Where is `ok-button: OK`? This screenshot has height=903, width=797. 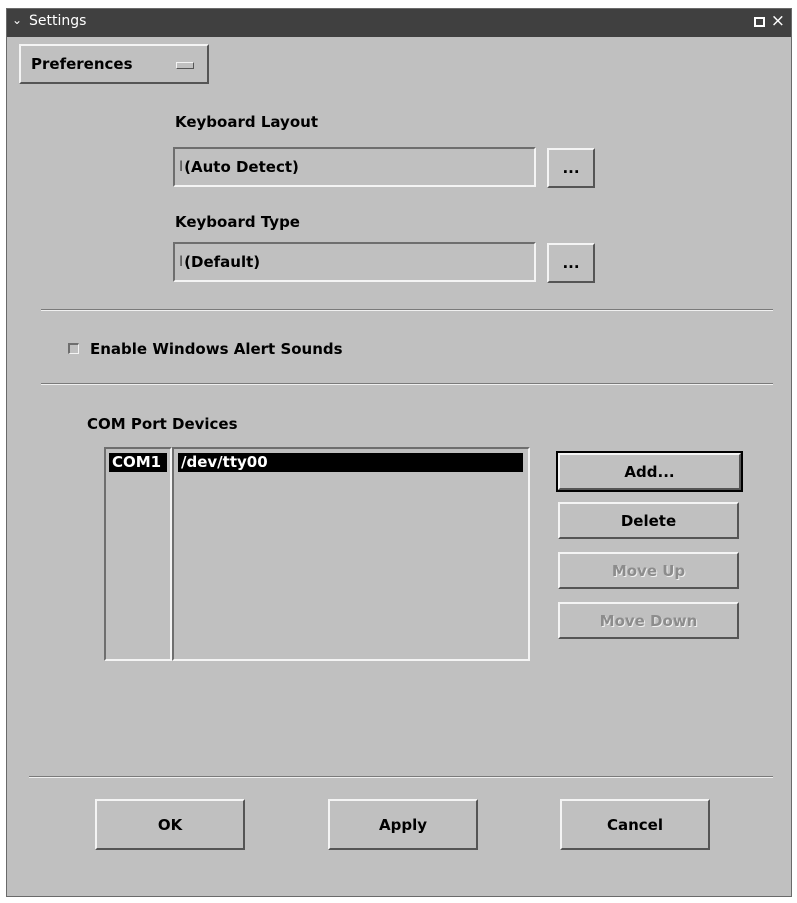 ok-button: OK is located at coordinates (170, 824).